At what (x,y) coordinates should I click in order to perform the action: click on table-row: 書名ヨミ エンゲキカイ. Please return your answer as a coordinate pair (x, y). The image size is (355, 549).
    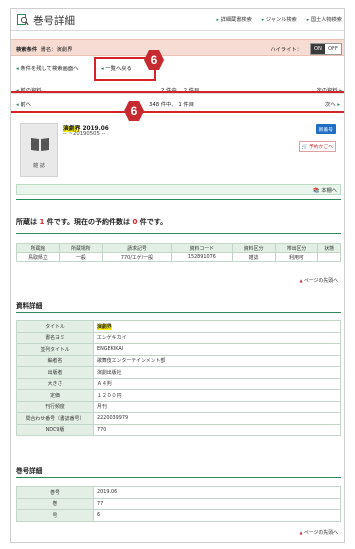
    Looking at the image, I should click on (178, 337).